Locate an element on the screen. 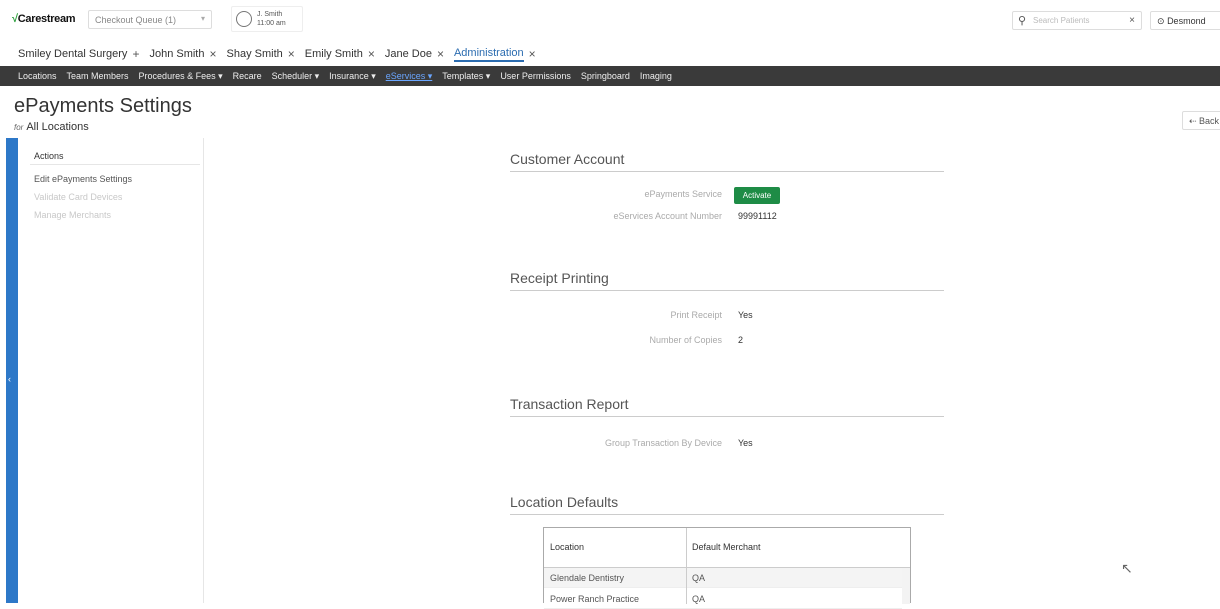 The width and height of the screenshot is (1220, 609). location-defaults-section: Location Defaults is located at coordinates (727, 504).